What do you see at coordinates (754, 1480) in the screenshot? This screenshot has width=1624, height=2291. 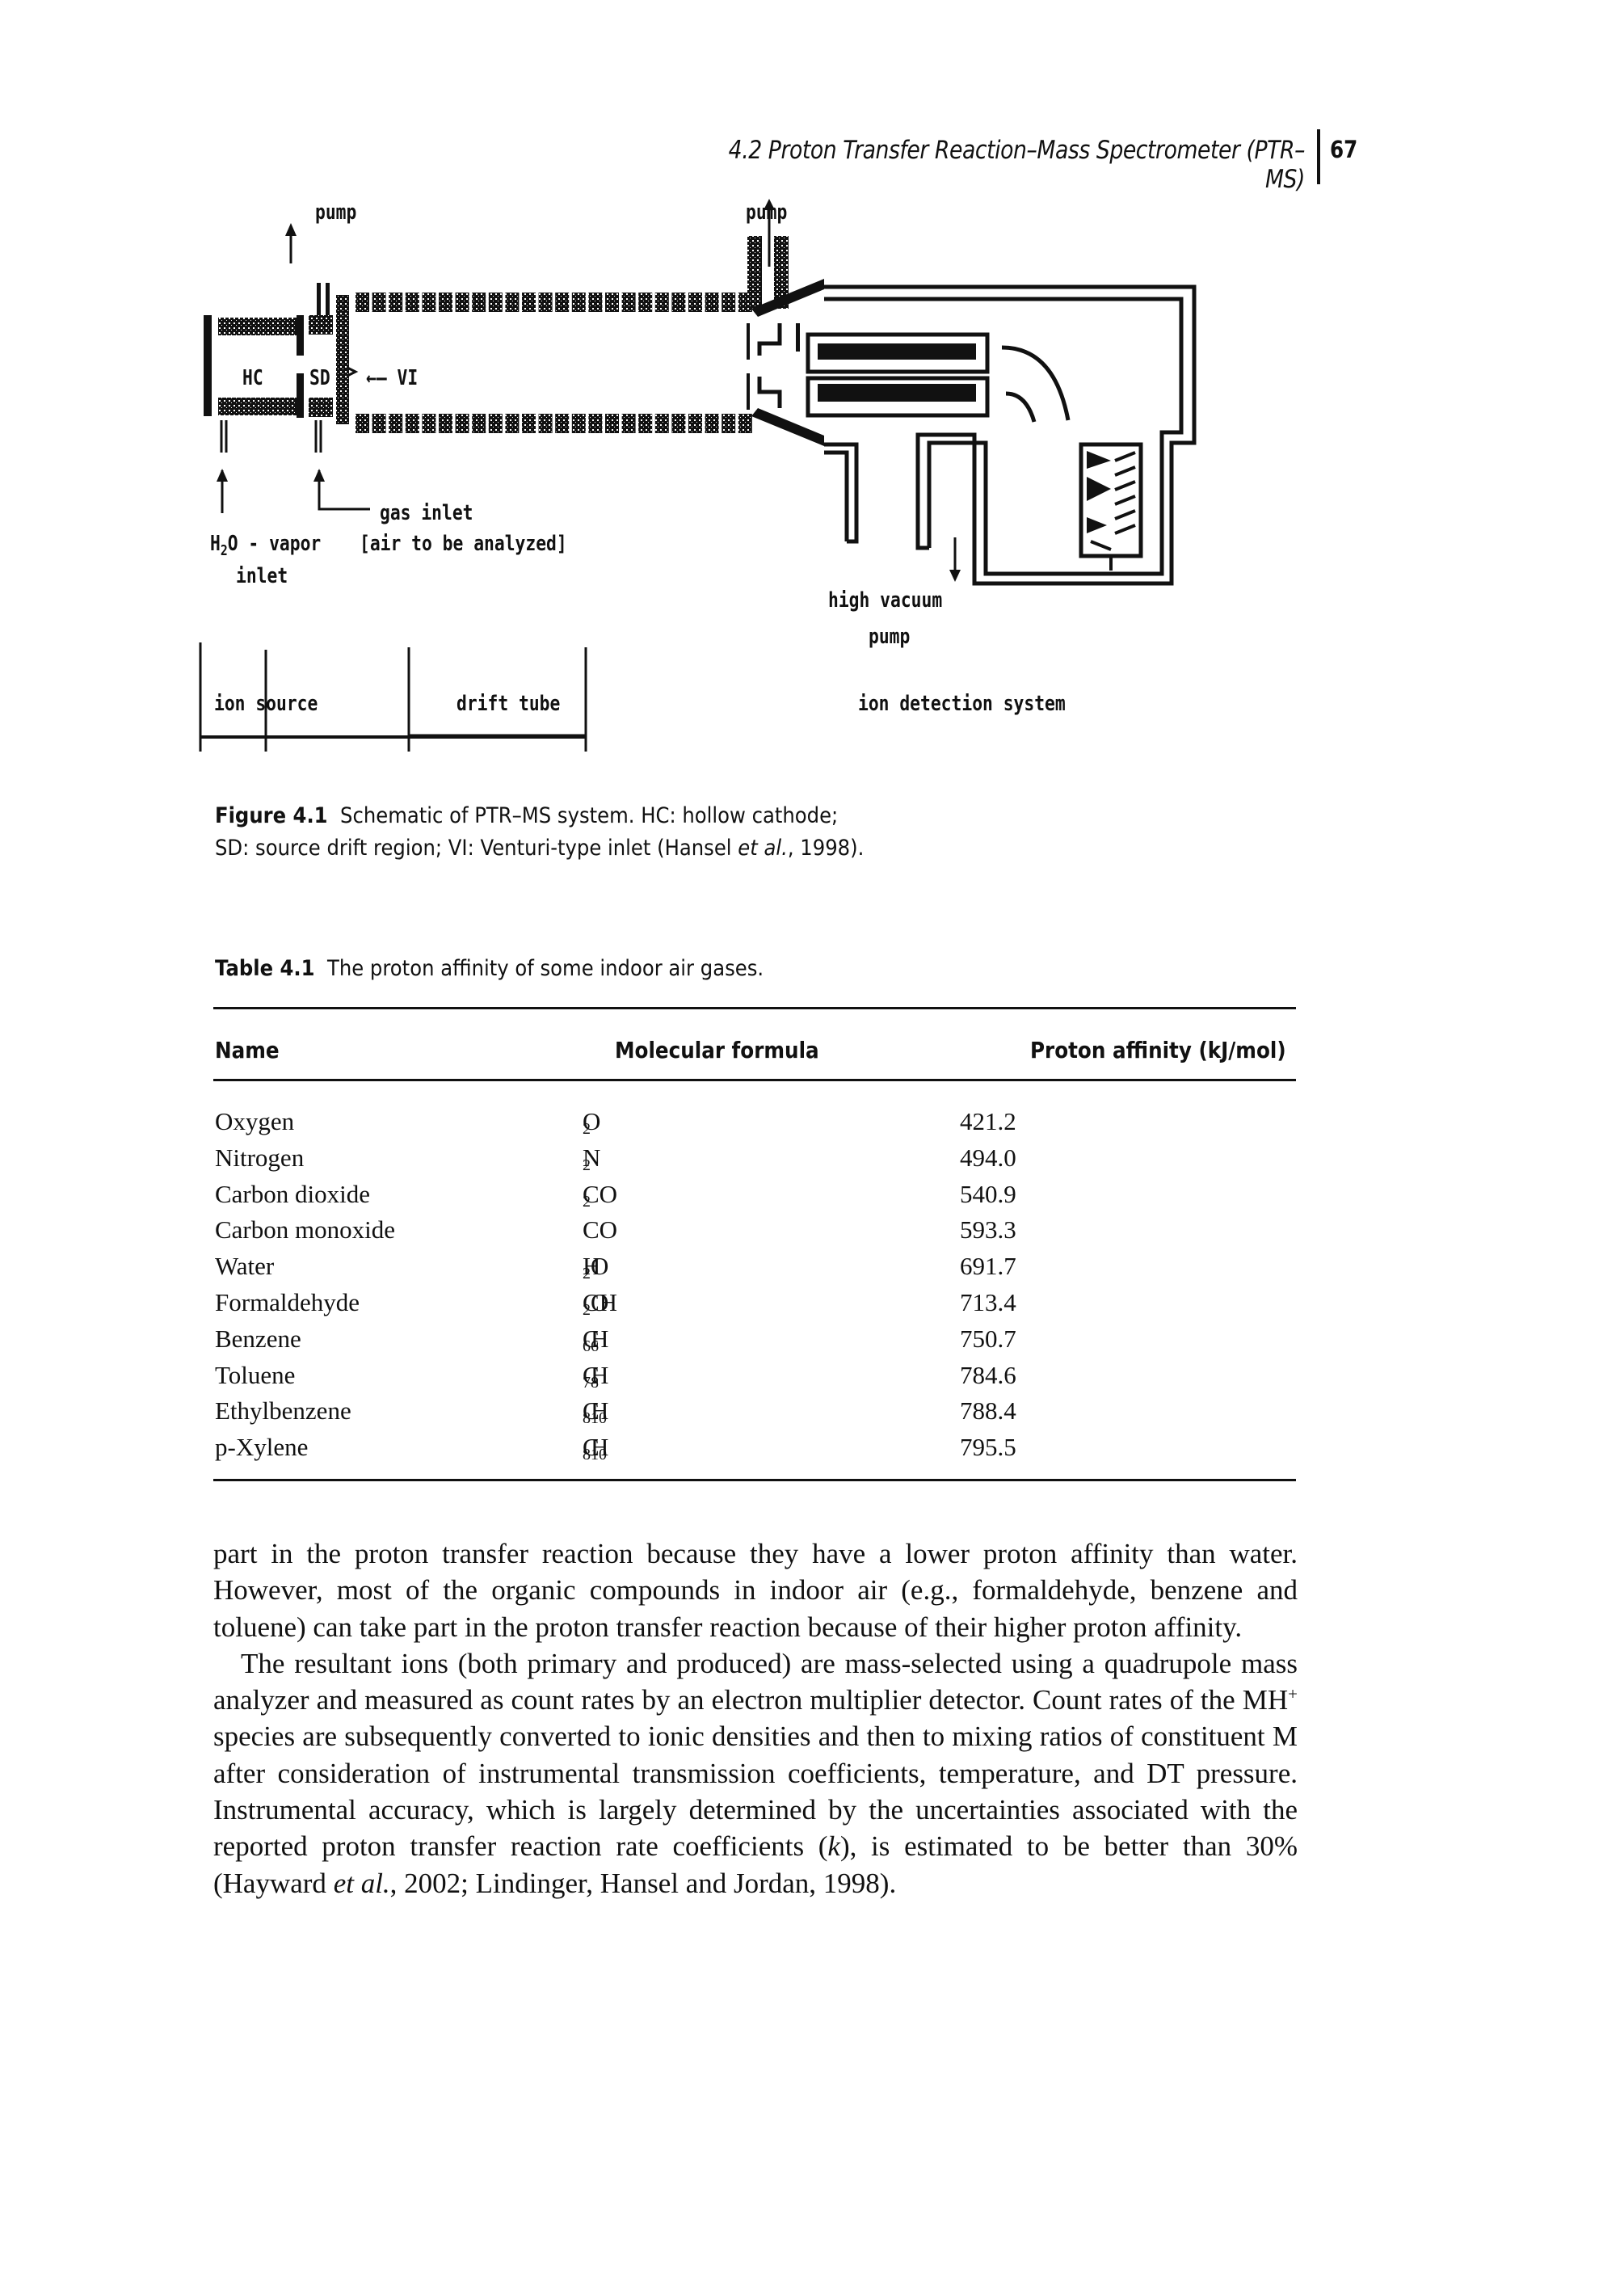 I see `table-bottom-rule` at bounding box center [754, 1480].